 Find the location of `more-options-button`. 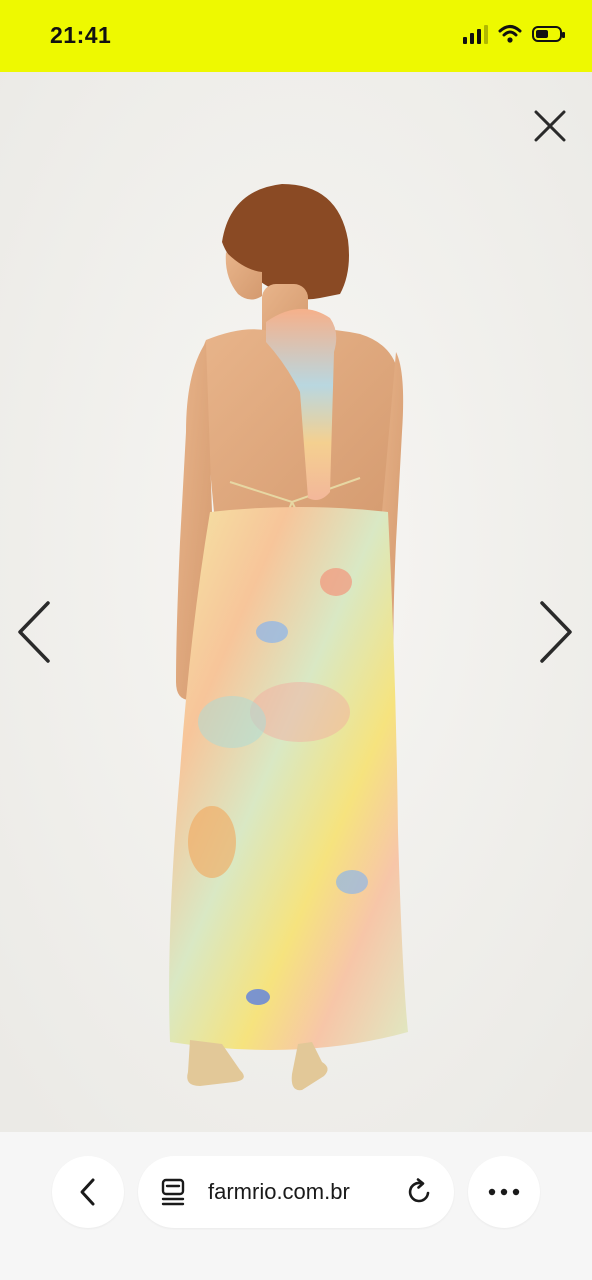

more-options-button is located at coordinates (504, 1192).